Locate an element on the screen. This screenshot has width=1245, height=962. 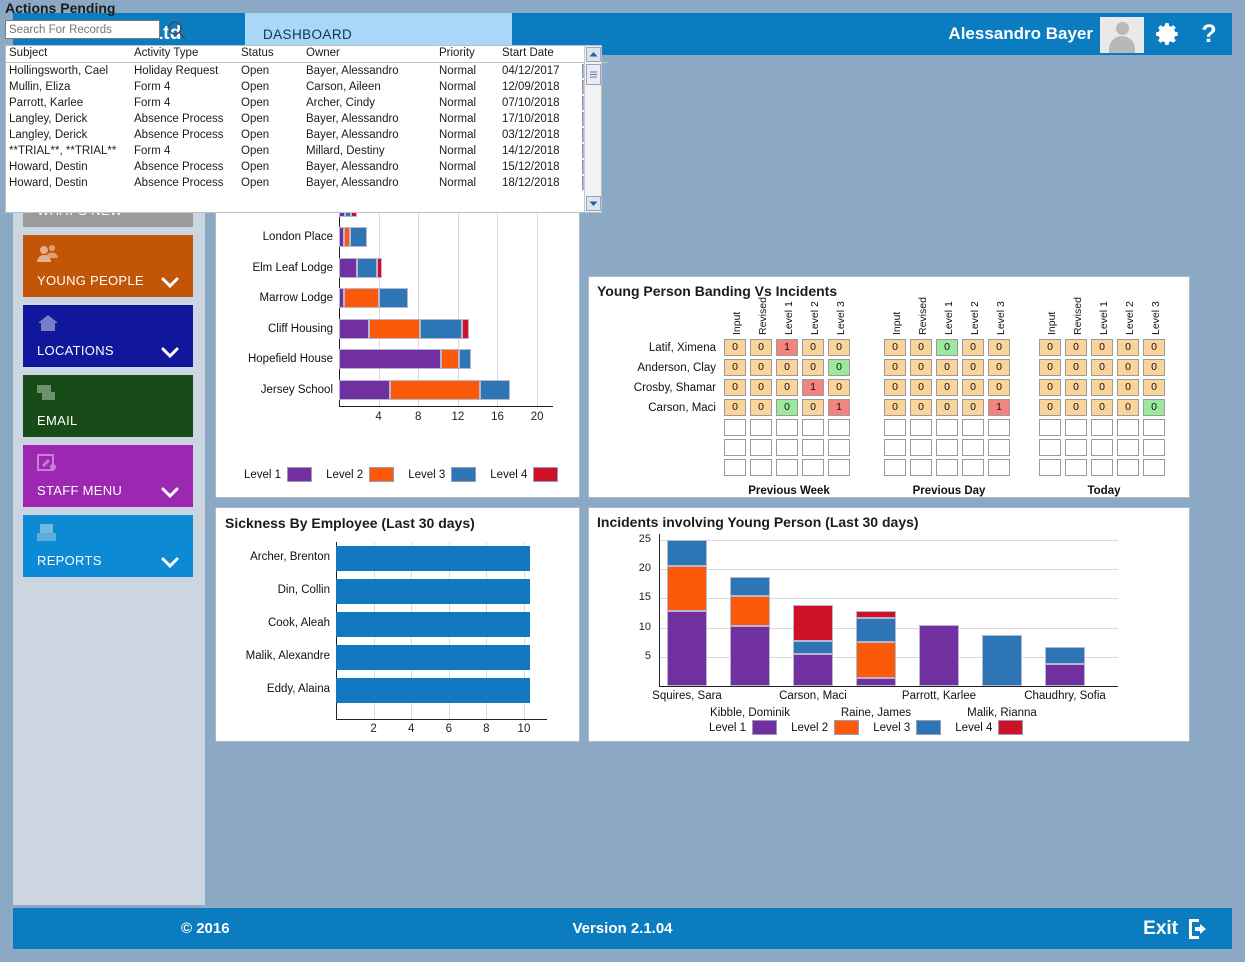
sidebar-item-reports: REPORTS is located at coordinates (108, 546).